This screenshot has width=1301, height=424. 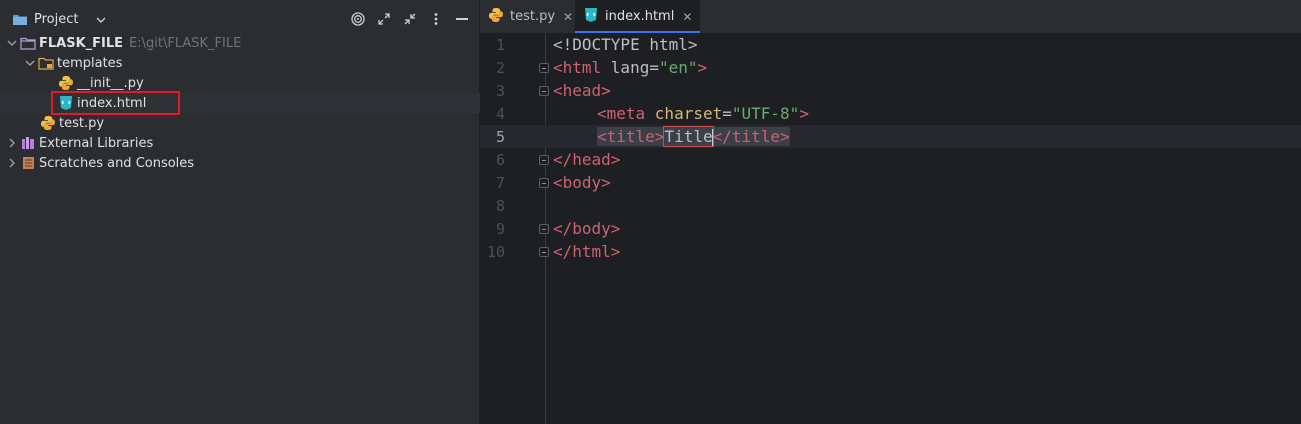 I want to click on collapse-all-icon, so click(x=410, y=19).